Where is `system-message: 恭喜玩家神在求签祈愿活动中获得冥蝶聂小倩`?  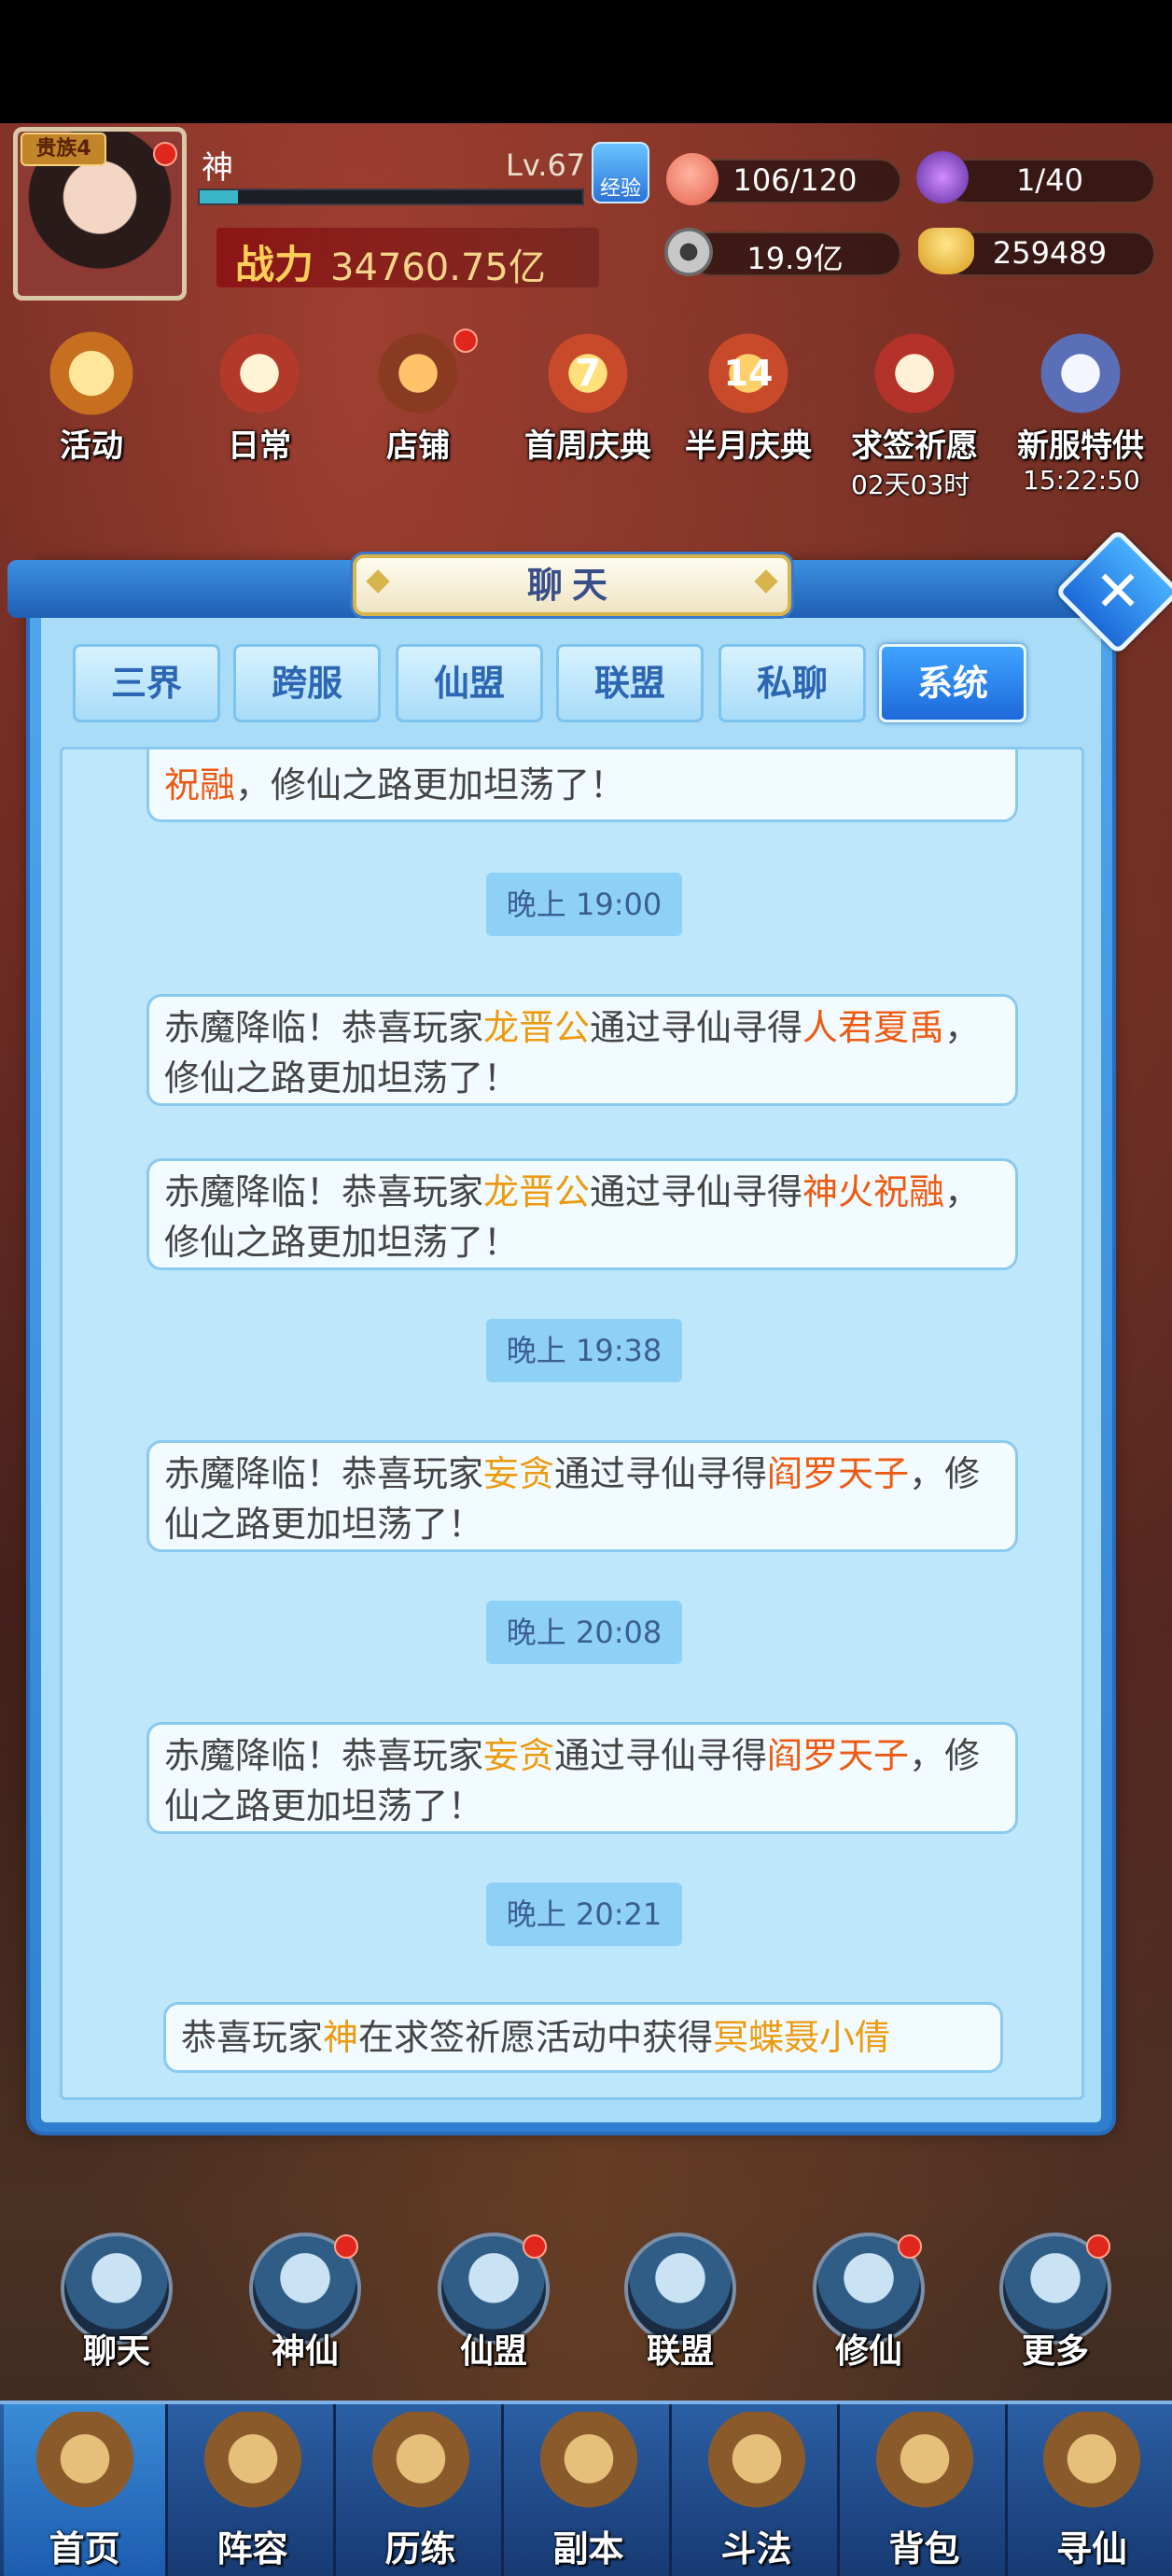 system-message: 恭喜玩家神在求签祈愿活动中获得冥蝶聂小倩 is located at coordinates (583, 2037).